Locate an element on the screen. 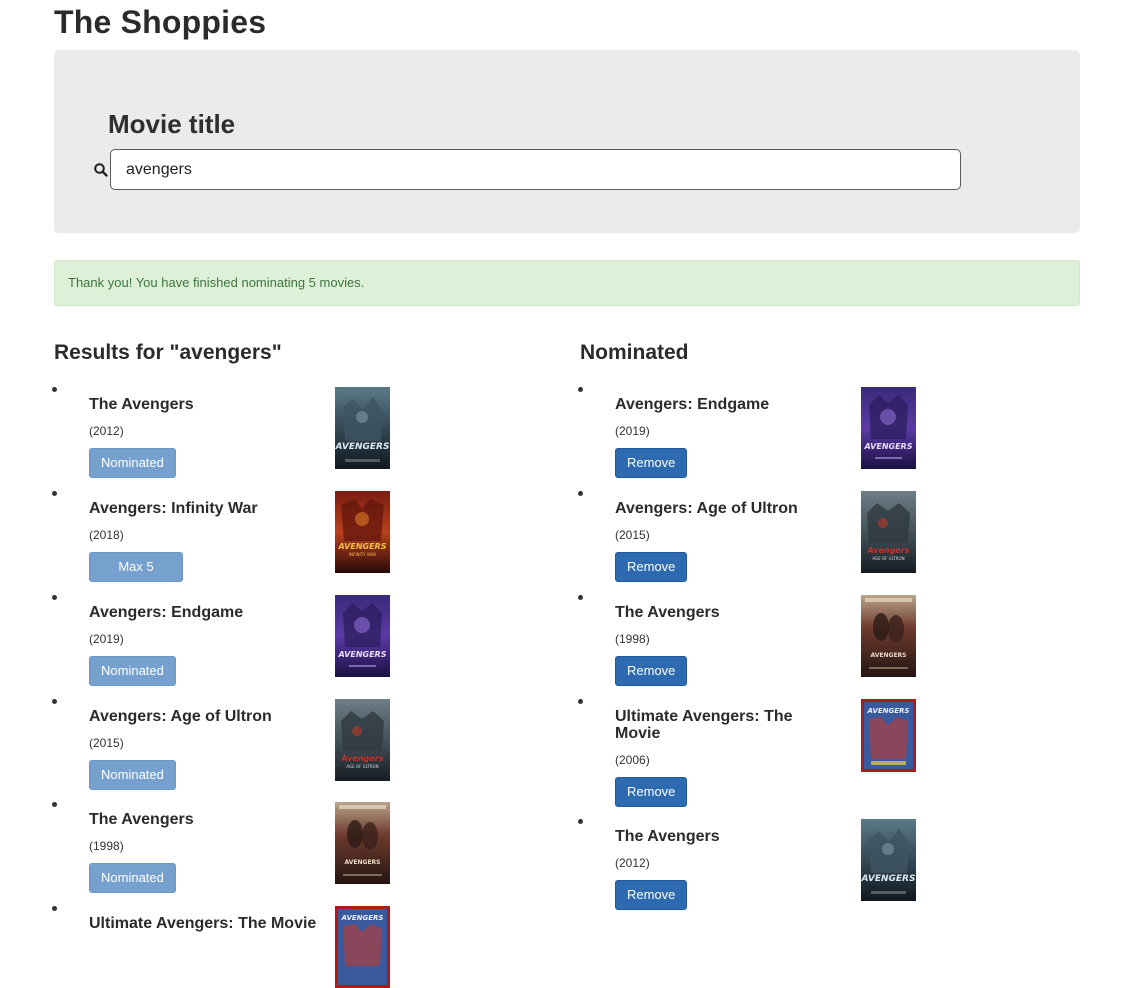  movie-title: Avengers: Infinity War is located at coordinates (173, 508).